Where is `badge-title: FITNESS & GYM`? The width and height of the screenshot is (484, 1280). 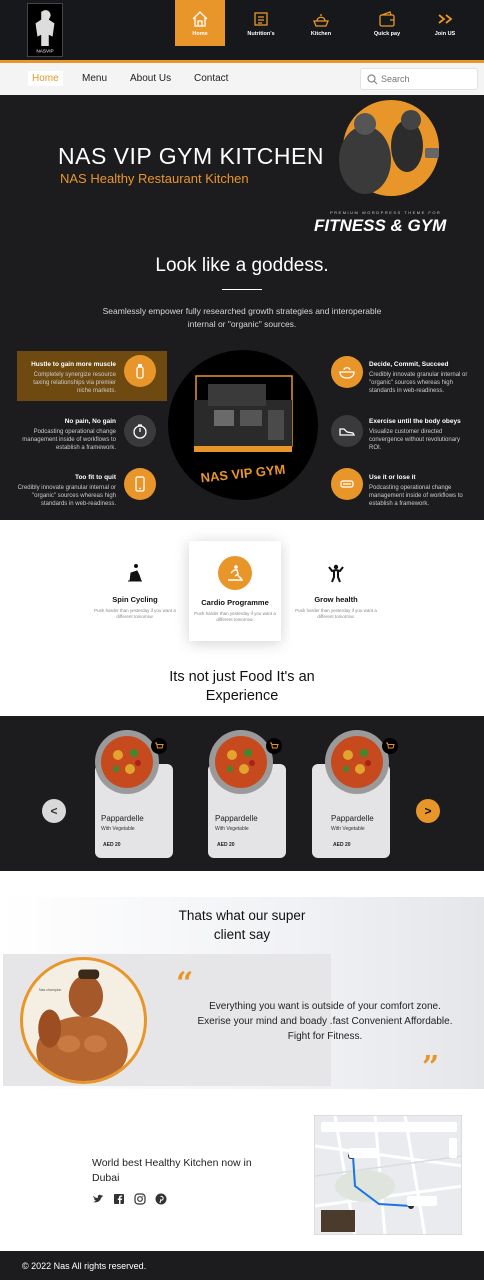 badge-title: FITNESS & GYM is located at coordinates (380, 225).